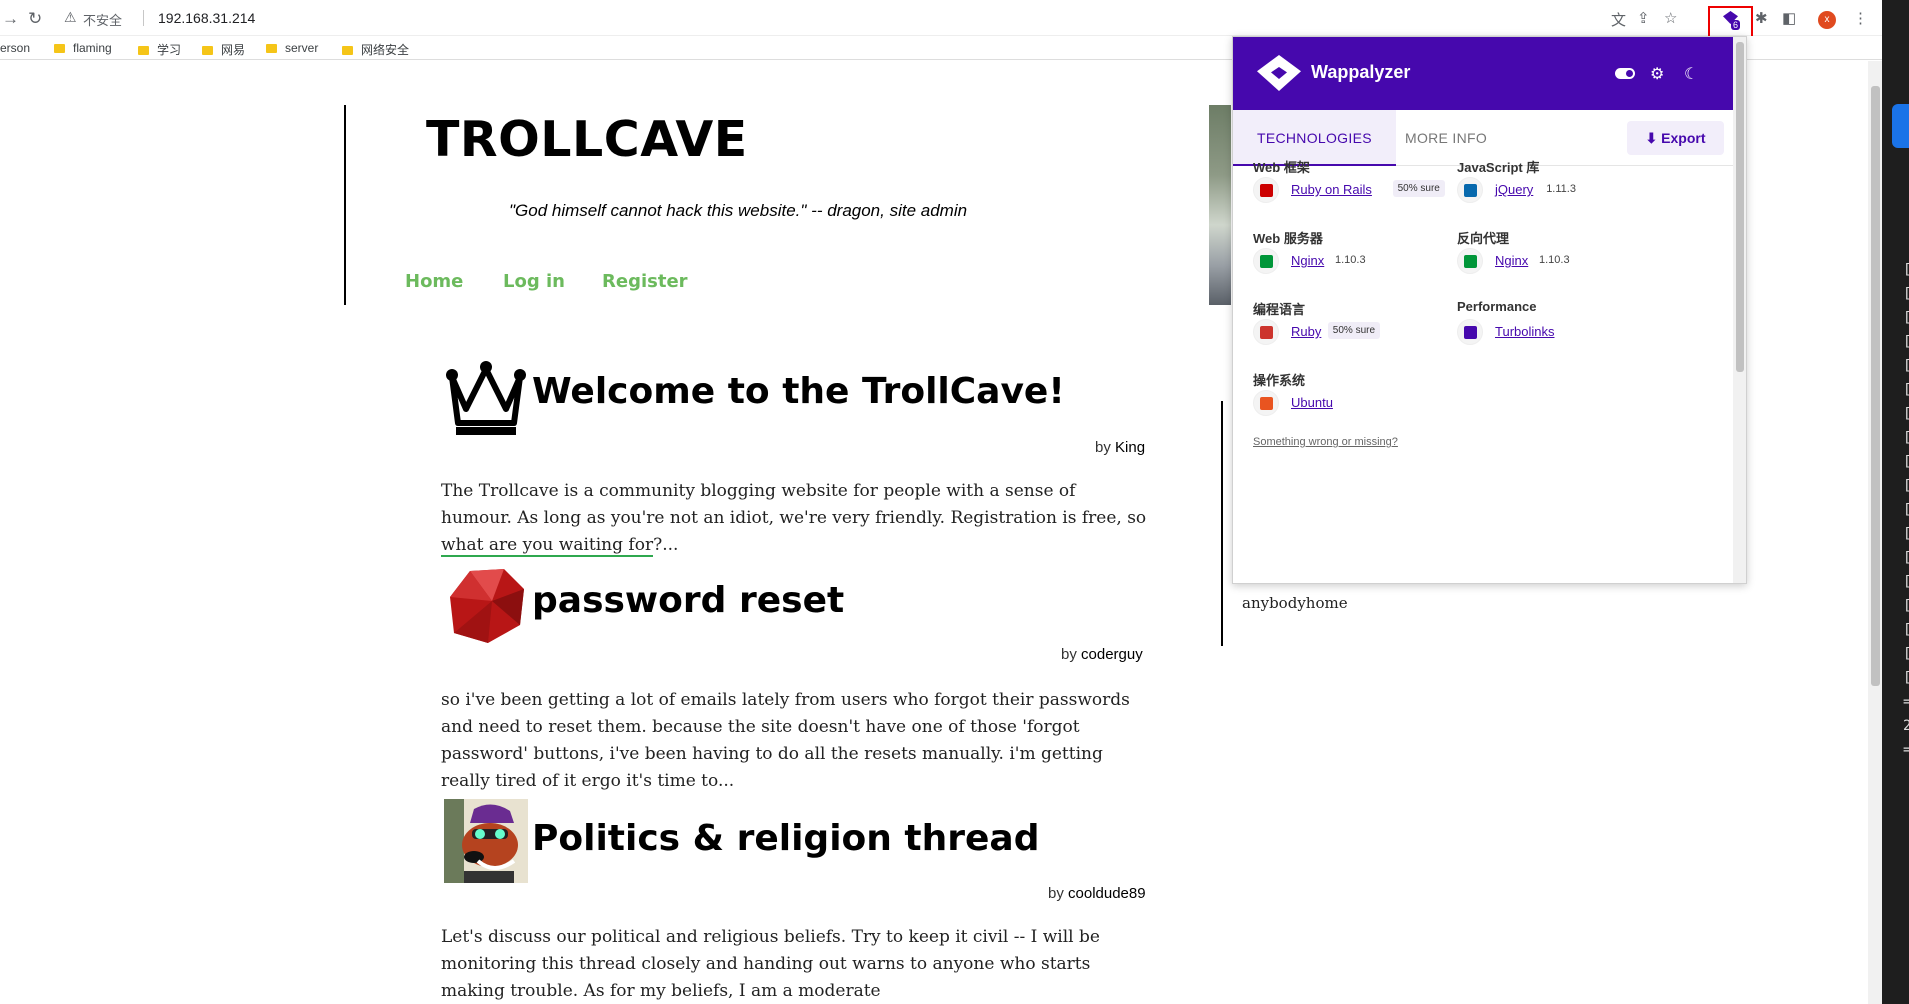 This screenshot has width=1909, height=1004. I want to click on technology-name: jQuery, so click(1514, 189).